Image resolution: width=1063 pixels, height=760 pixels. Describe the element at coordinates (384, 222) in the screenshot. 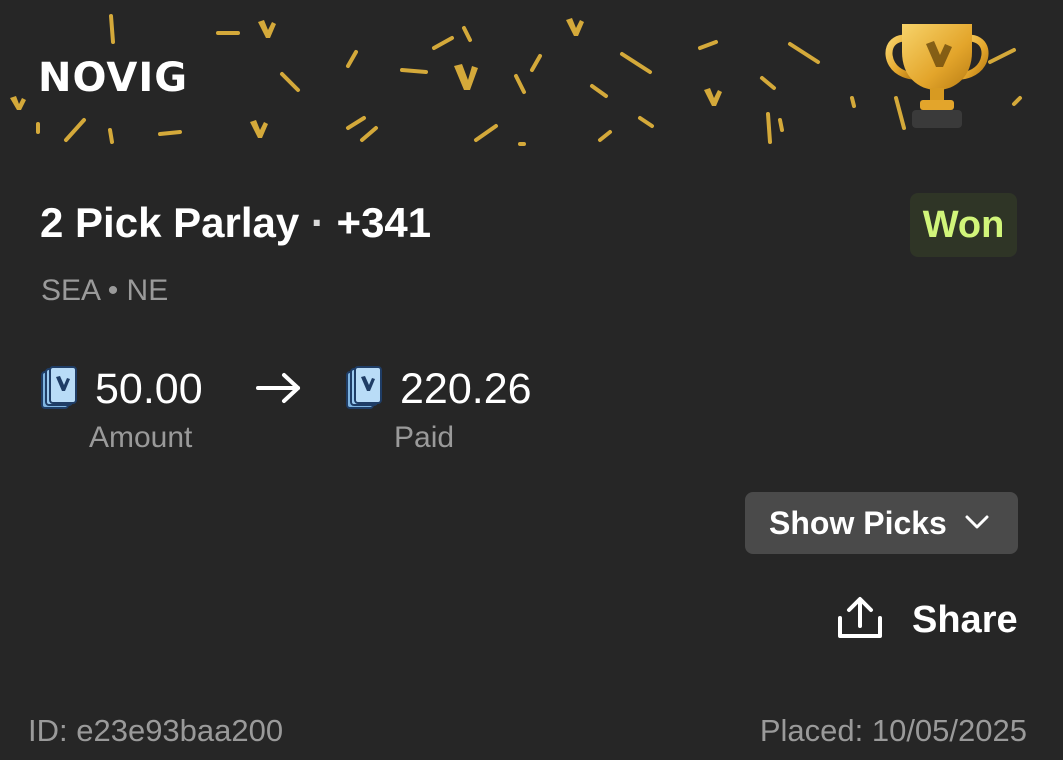

I see `bet-odds: +341` at that location.